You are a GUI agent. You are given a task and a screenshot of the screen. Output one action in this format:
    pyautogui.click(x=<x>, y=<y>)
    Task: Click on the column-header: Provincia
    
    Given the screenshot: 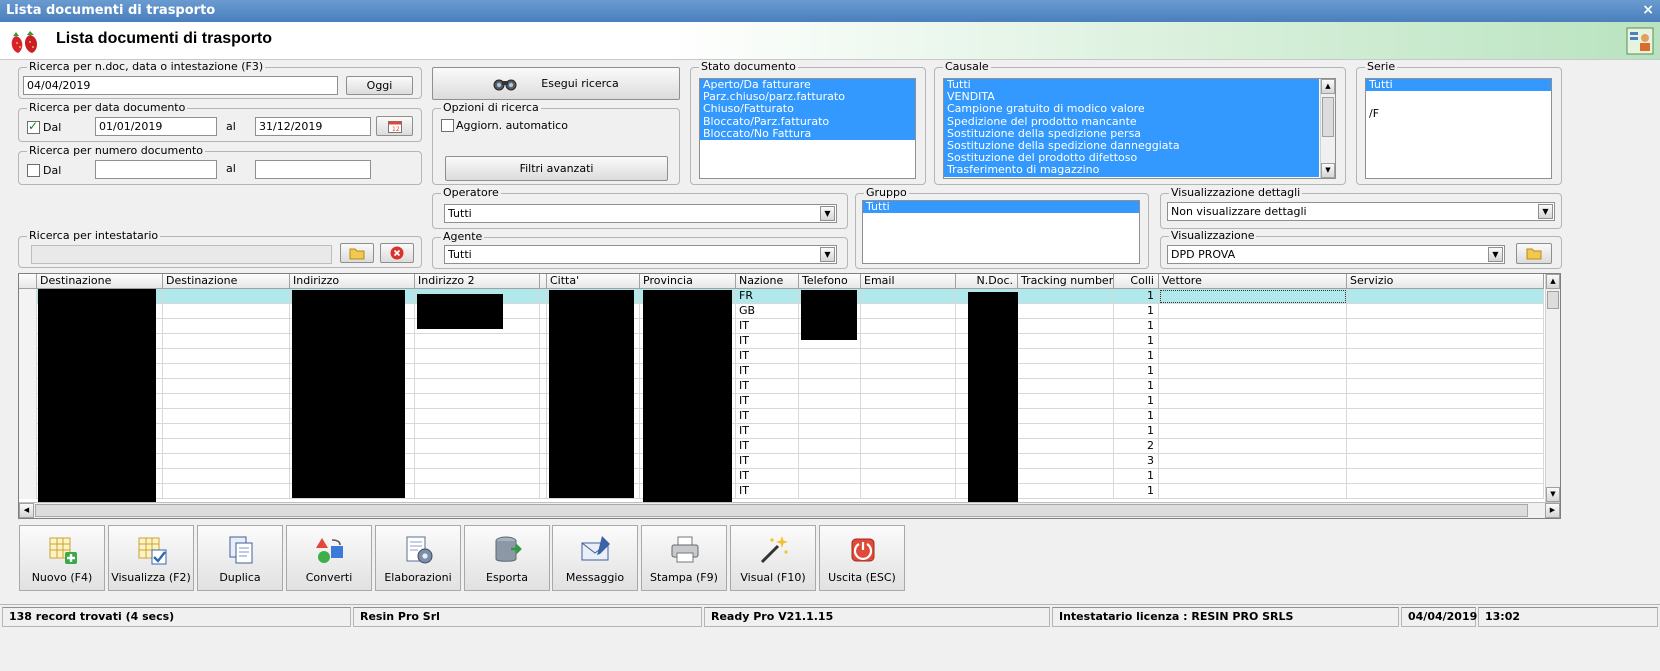 What is the action you would take?
    pyautogui.click(x=688, y=281)
    